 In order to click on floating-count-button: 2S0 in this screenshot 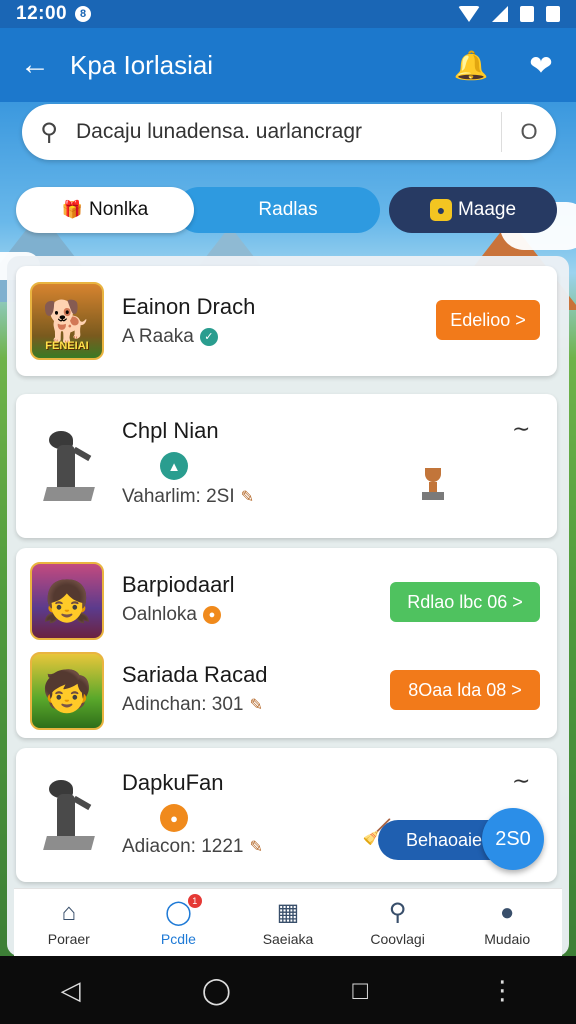, I will do `click(513, 839)`.